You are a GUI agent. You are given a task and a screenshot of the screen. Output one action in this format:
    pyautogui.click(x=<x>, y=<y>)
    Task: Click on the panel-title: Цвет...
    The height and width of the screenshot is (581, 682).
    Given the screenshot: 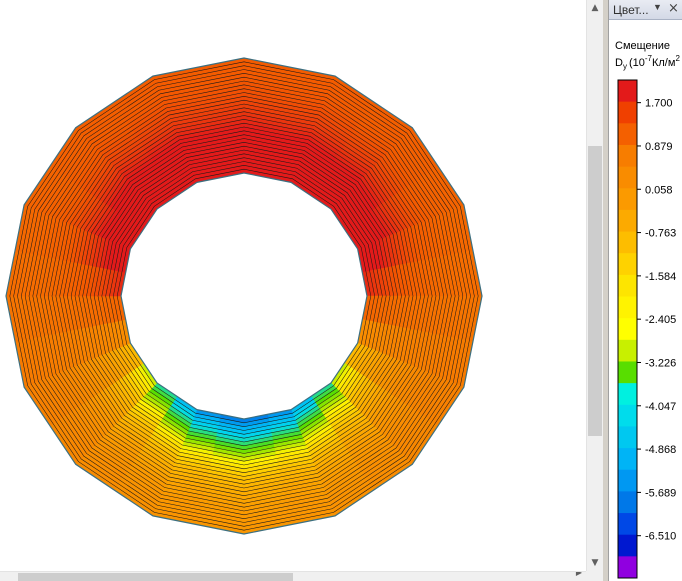 What is the action you would take?
    pyautogui.click(x=631, y=10)
    